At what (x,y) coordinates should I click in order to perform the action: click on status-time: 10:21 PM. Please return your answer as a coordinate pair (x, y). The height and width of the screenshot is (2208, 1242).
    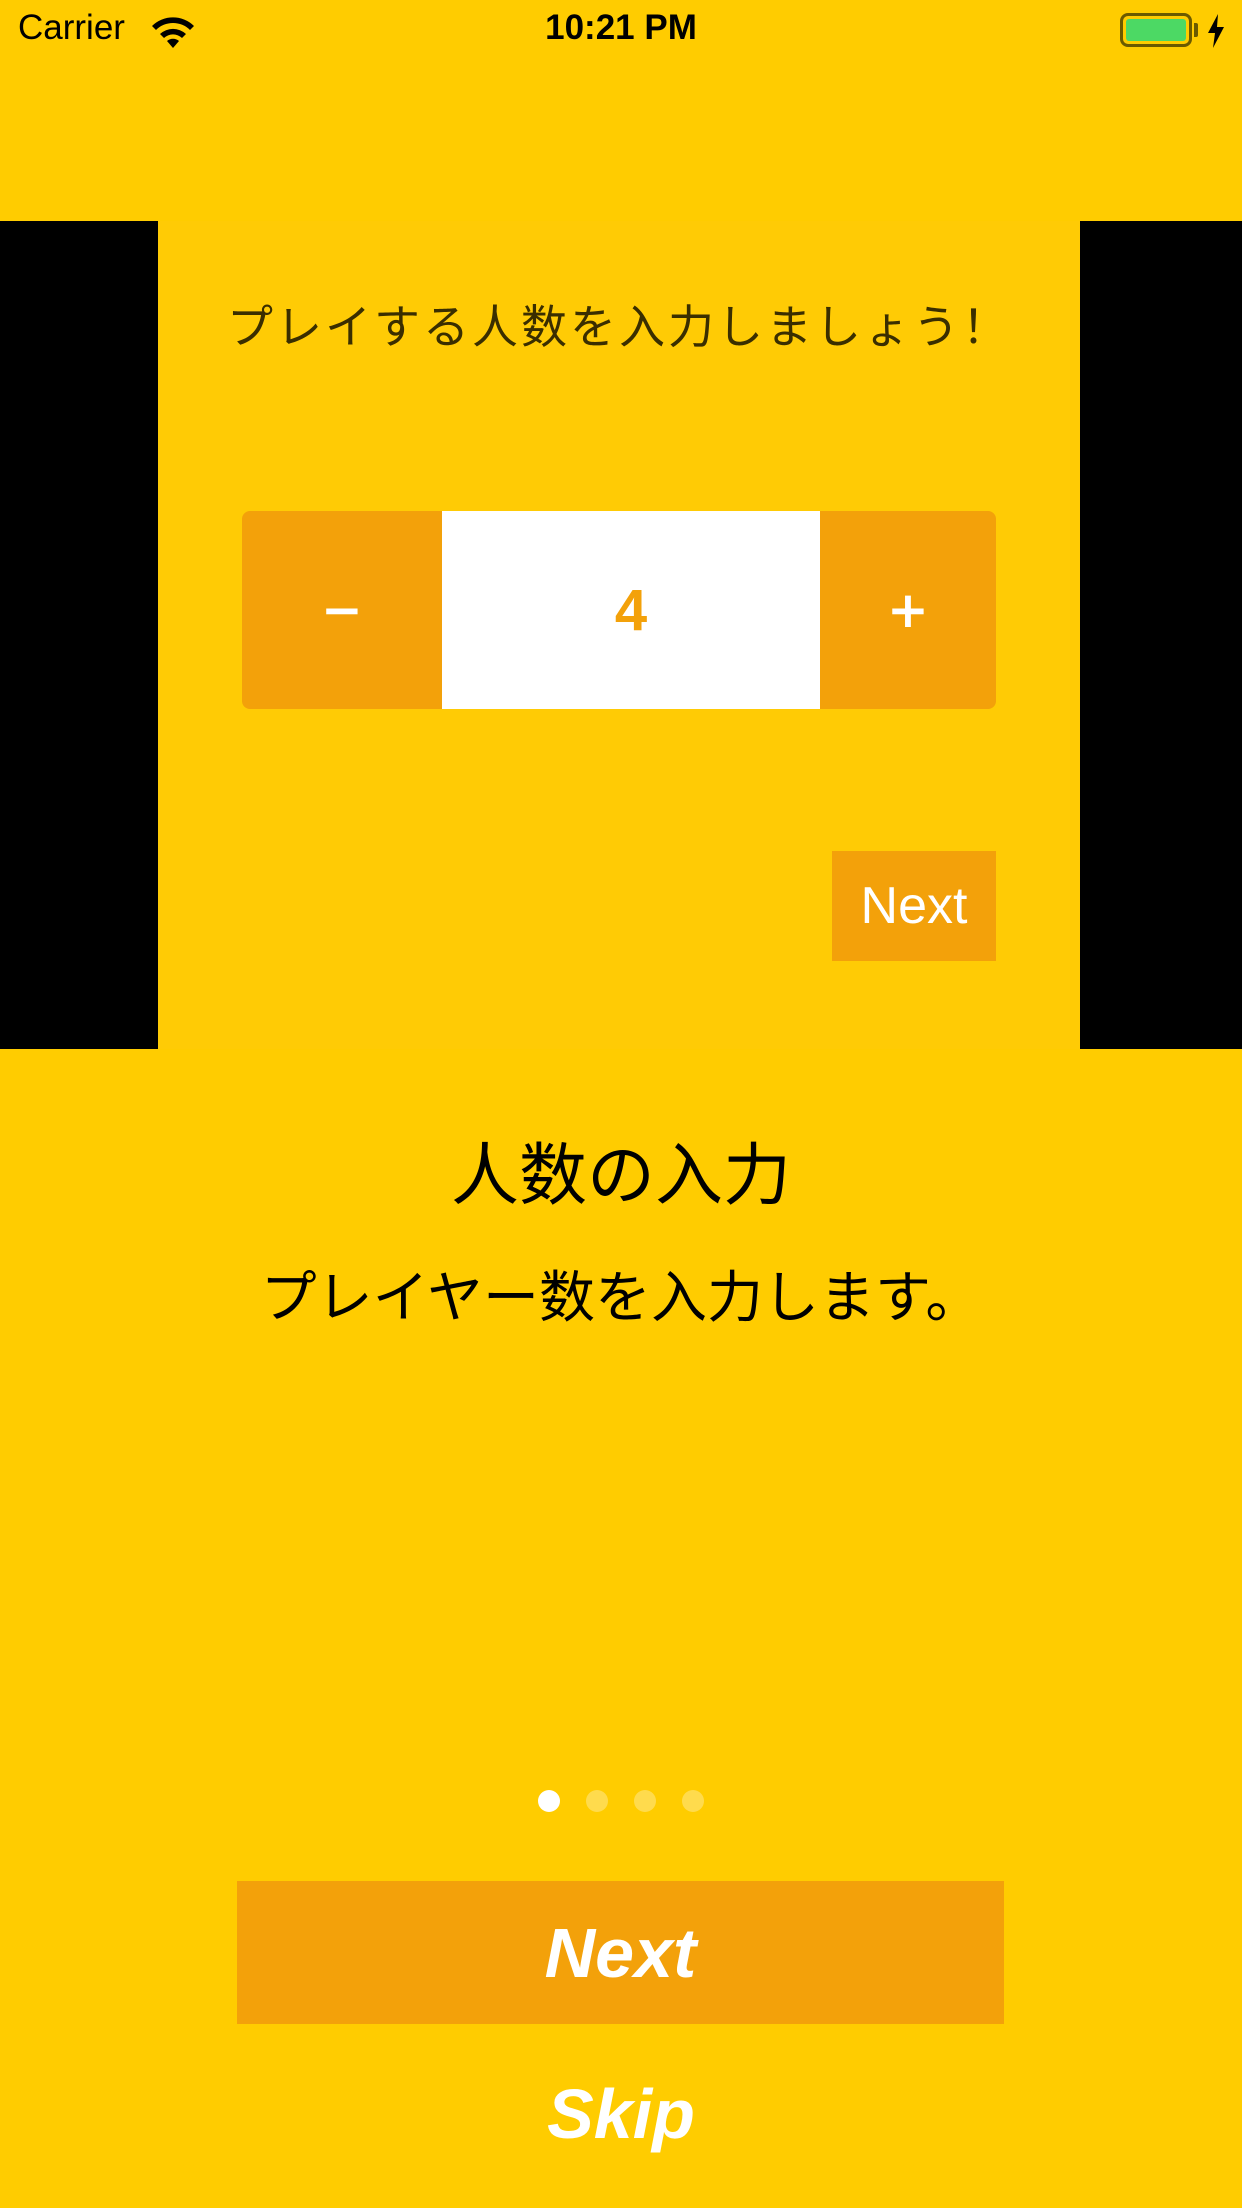
    Looking at the image, I should click on (621, 27).